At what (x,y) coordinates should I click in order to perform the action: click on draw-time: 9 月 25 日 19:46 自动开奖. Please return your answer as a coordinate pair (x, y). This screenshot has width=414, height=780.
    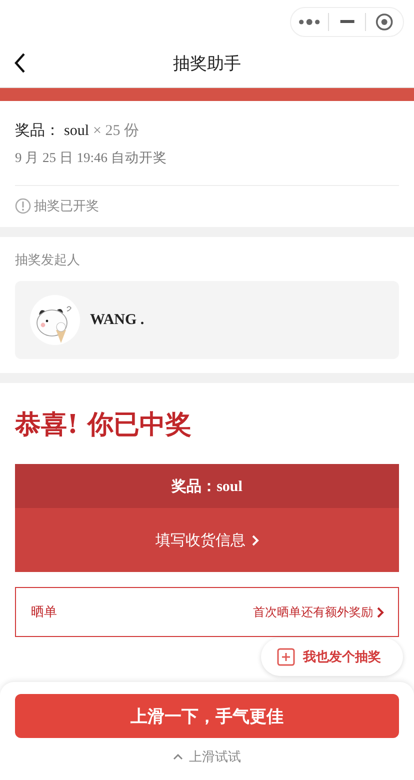
    Looking at the image, I should click on (91, 158).